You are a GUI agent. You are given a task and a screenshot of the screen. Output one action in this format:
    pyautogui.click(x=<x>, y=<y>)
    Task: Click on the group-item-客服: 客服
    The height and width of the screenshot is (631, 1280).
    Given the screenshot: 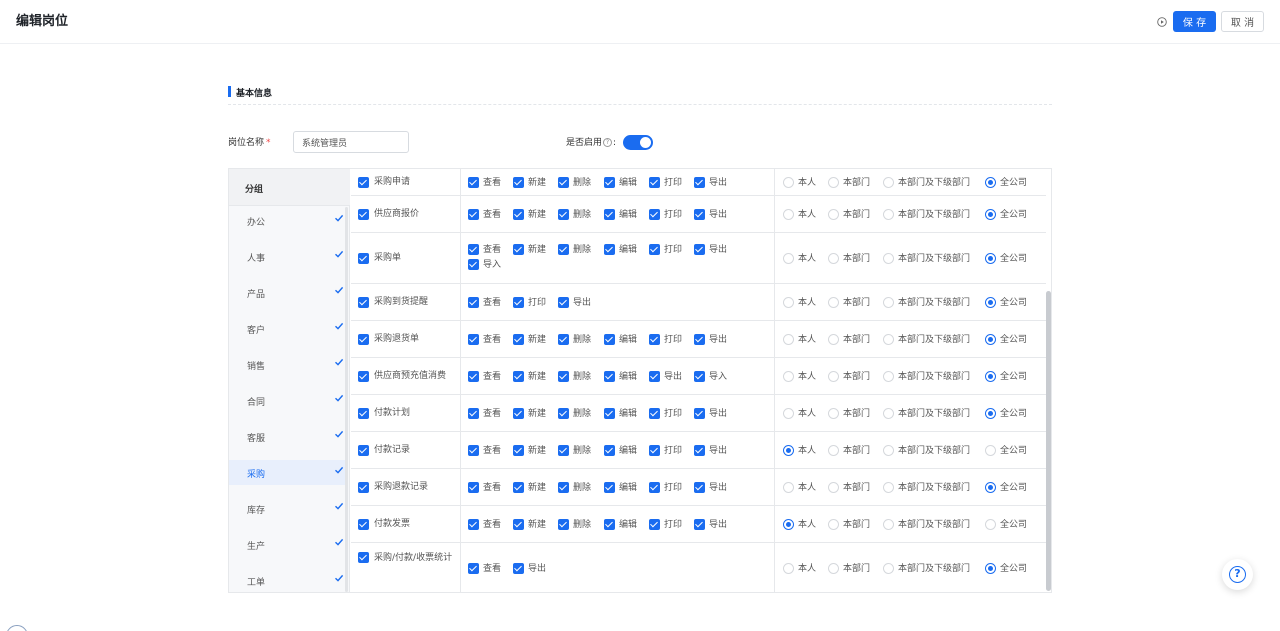 What is the action you would take?
    pyautogui.click(x=287, y=436)
    